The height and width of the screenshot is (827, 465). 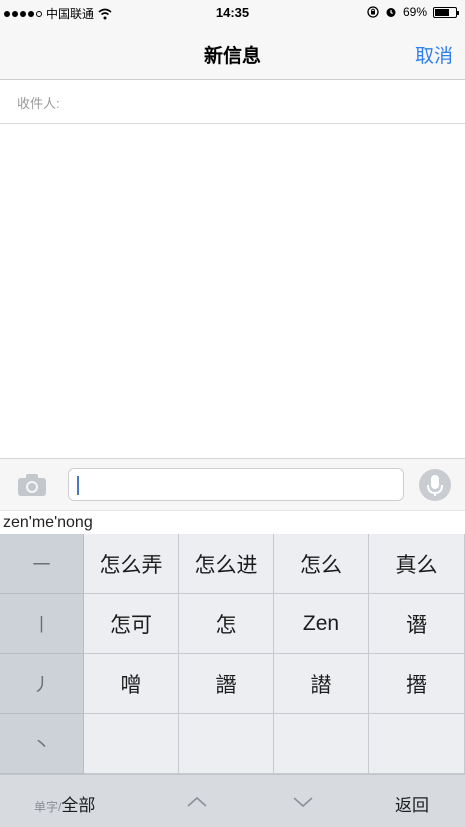 I want to click on carrier-name: 中国联通, so click(x=70, y=14).